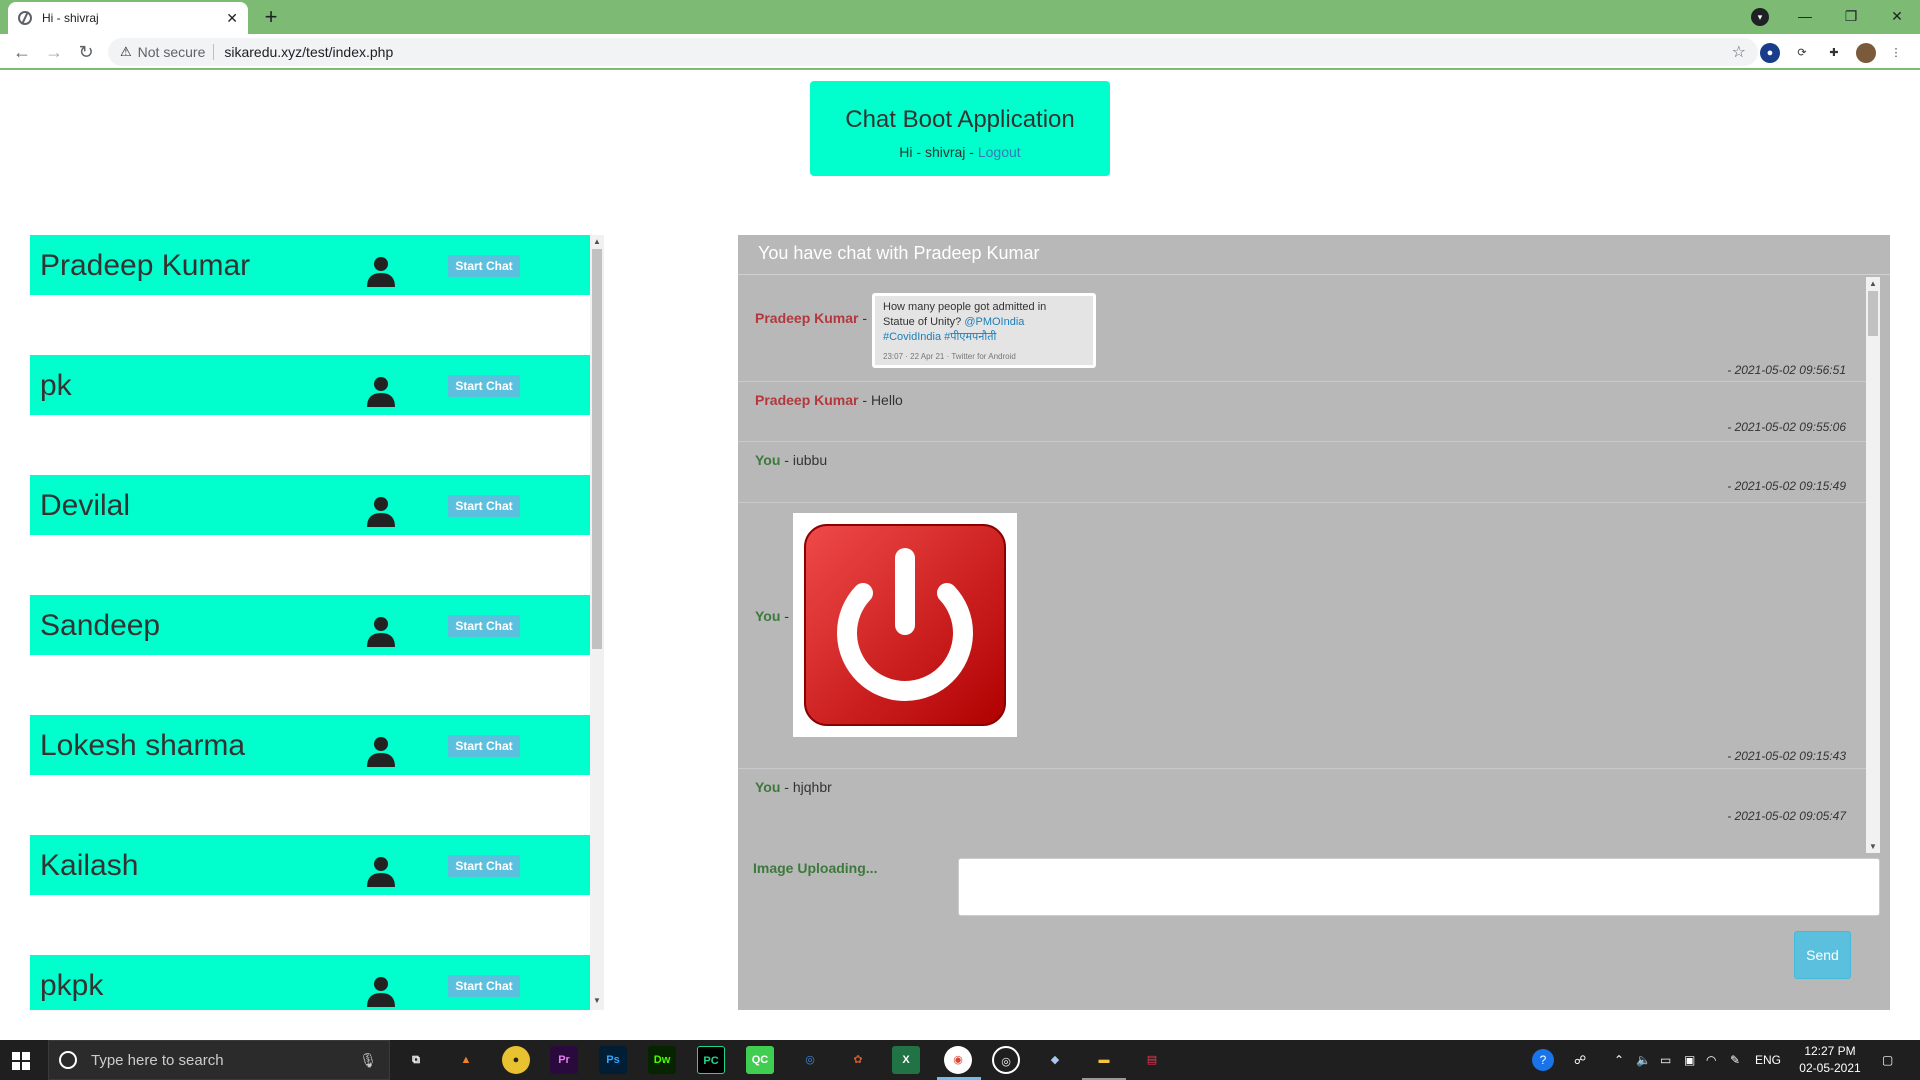 This screenshot has height=1080, width=1920. What do you see at coordinates (1897, 16) in the screenshot?
I see `close-window-icon: ✕` at bounding box center [1897, 16].